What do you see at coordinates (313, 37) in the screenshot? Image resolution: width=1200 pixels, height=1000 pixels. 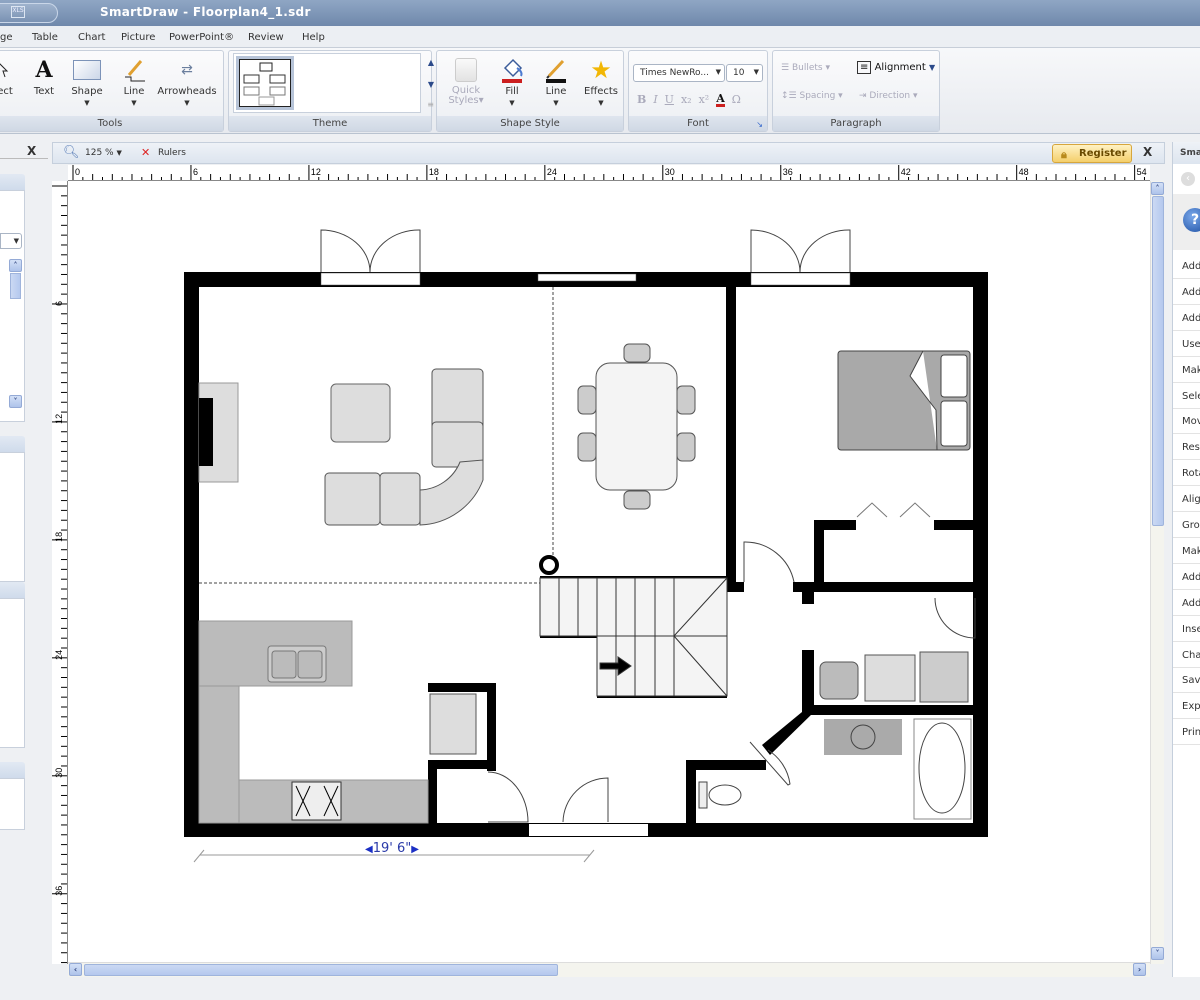 I see `menu-help: Help` at bounding box center [313, 37].